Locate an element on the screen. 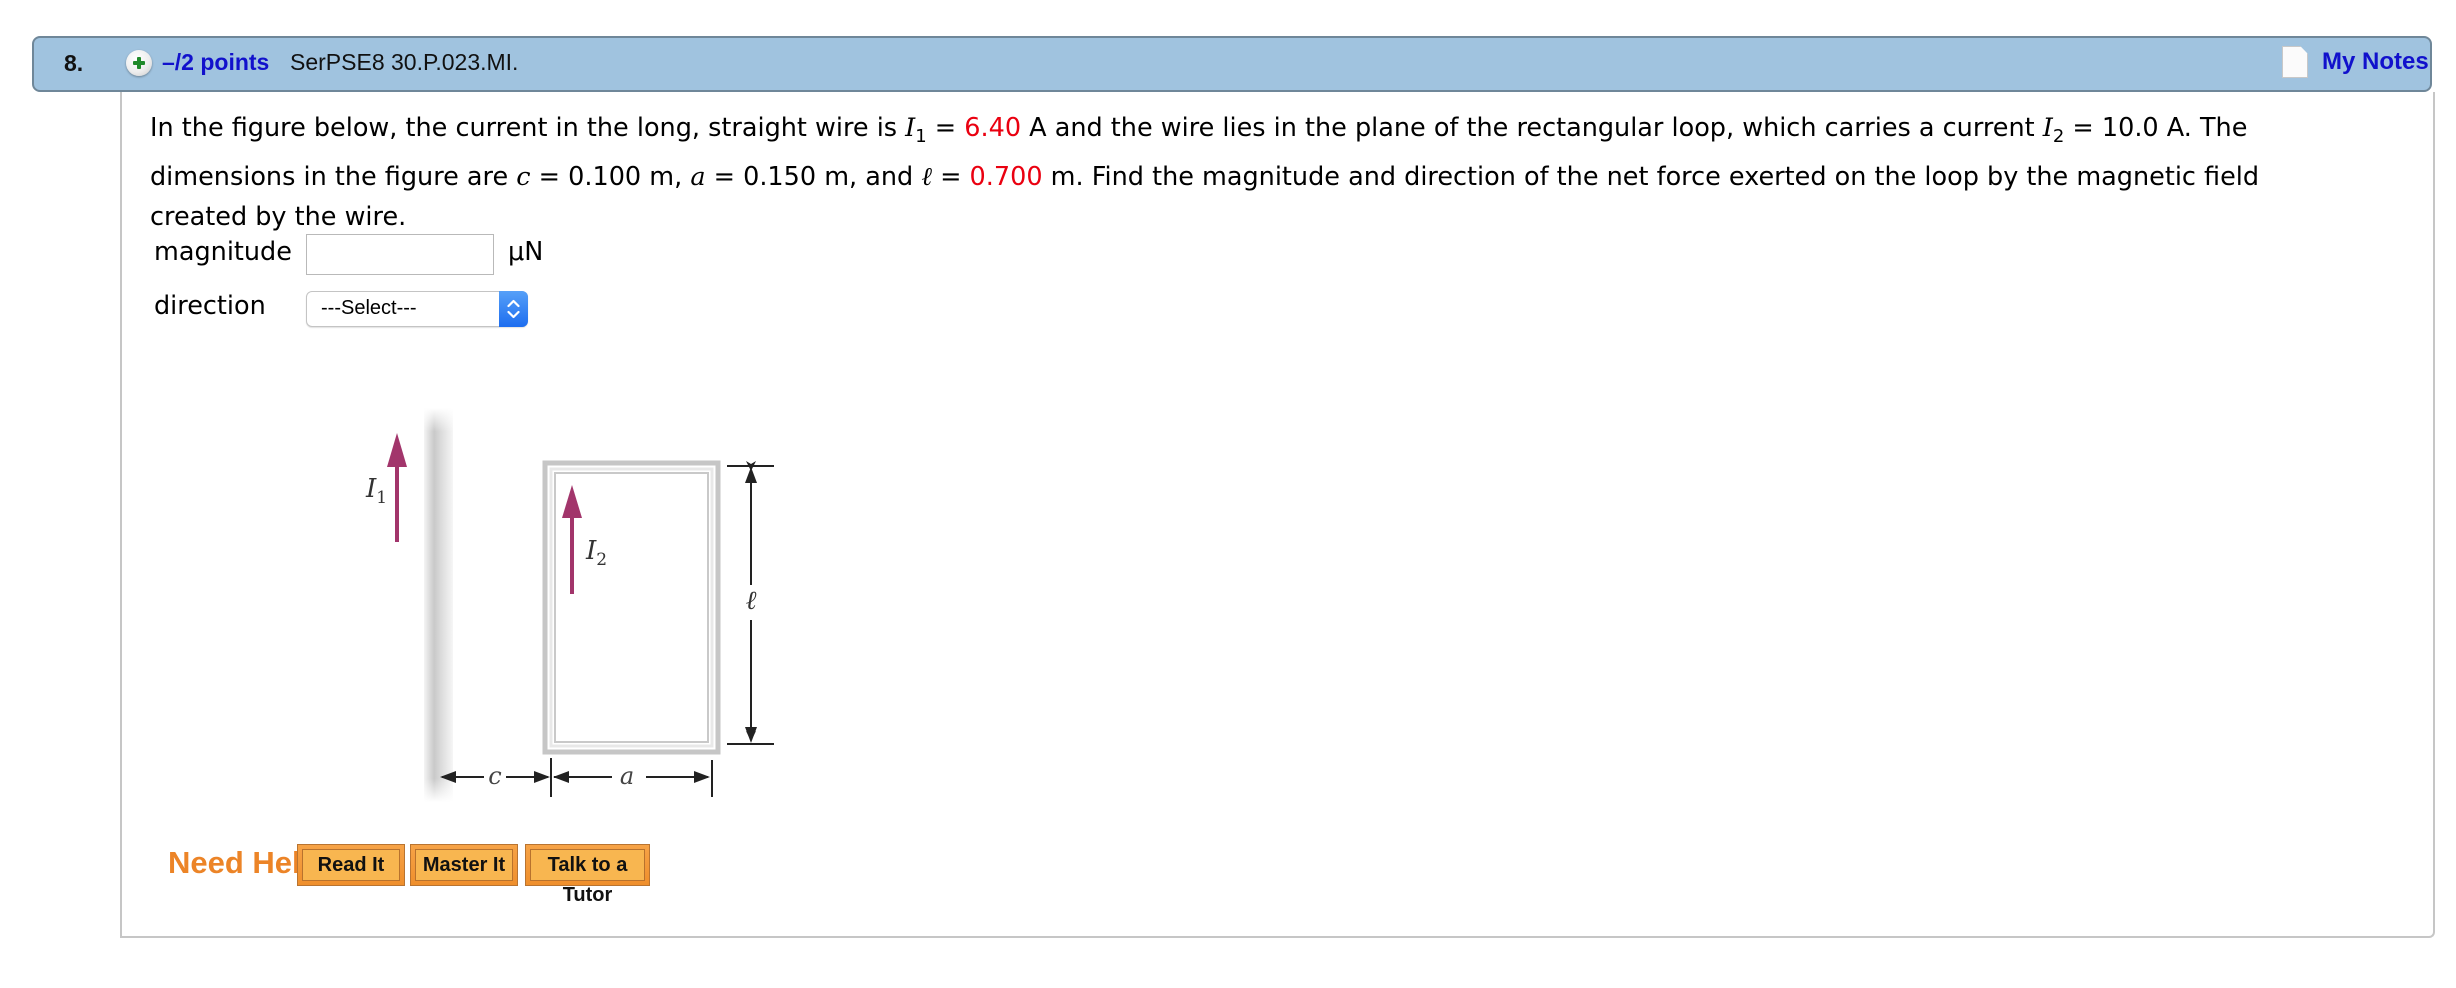 Image resolution: width=2456 pixels, height=988 pixels. direction-select-value: ---Select--- is located at coordinates (369, 308).